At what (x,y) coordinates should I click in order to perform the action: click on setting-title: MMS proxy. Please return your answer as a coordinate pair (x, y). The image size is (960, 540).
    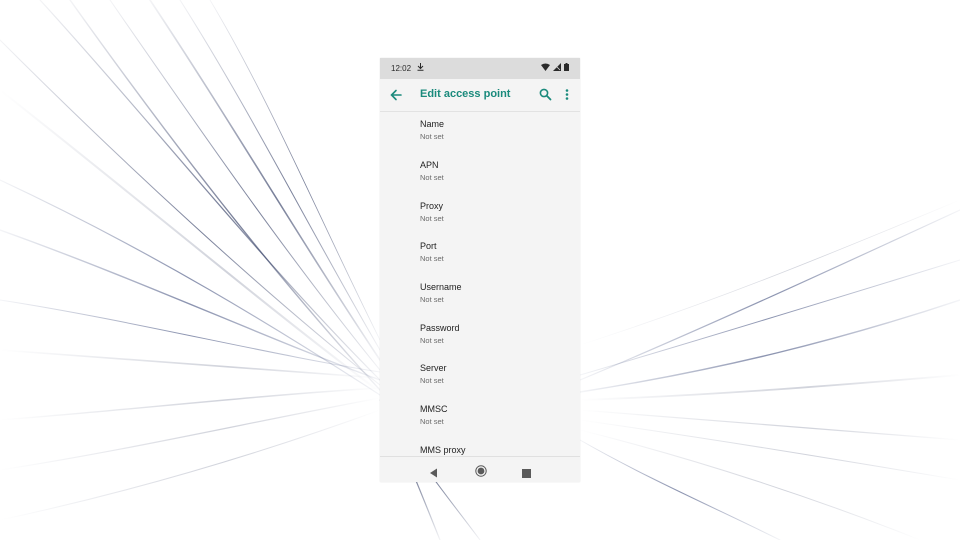
    Looking at the image, I should click on (443, 450).